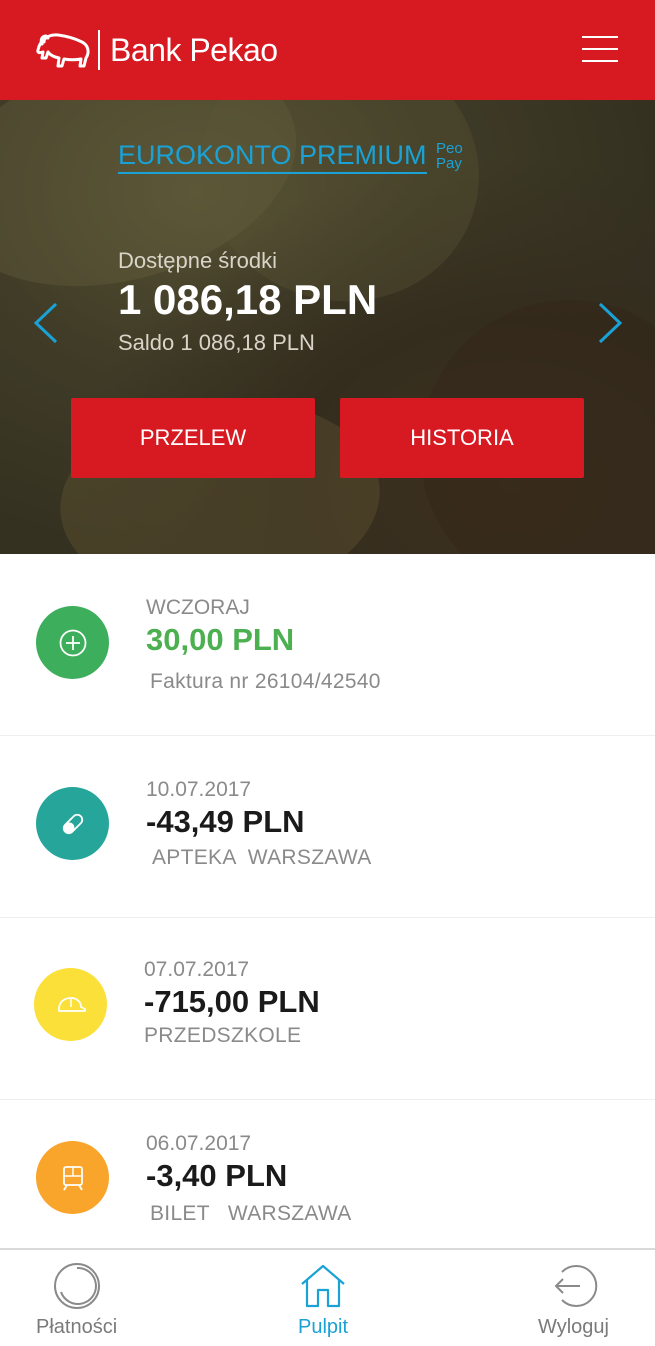  I want to click on transaction-date: WCZORAJ, so click(198, 607).